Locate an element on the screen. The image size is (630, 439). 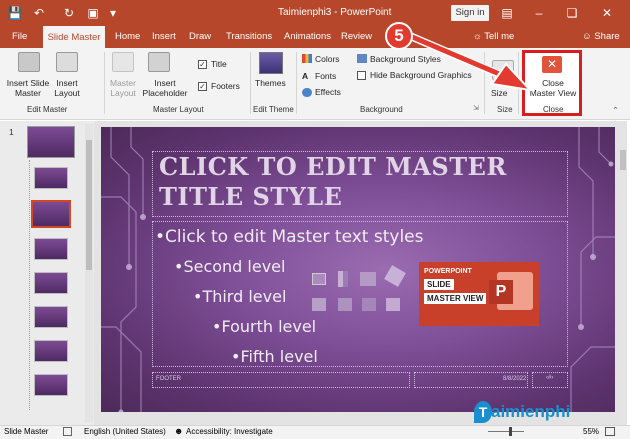
insert-icons-icon is located at coordinates (393, 304).